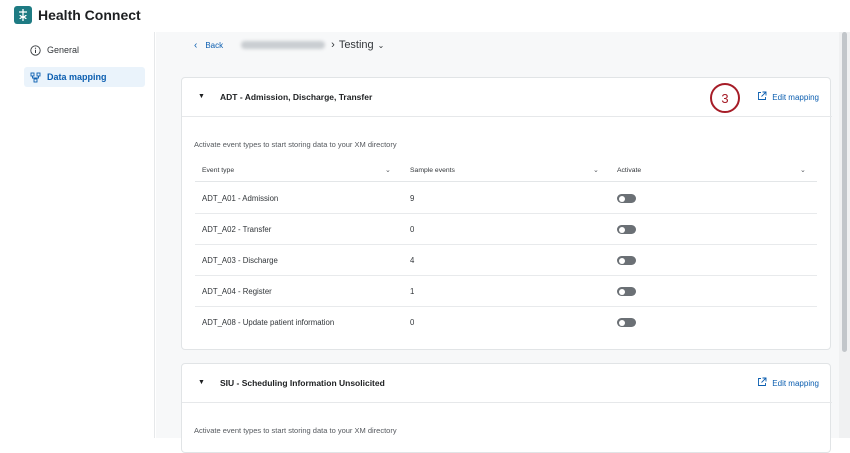  I want to click on health-connect-logo-icon, so click(23, 15).